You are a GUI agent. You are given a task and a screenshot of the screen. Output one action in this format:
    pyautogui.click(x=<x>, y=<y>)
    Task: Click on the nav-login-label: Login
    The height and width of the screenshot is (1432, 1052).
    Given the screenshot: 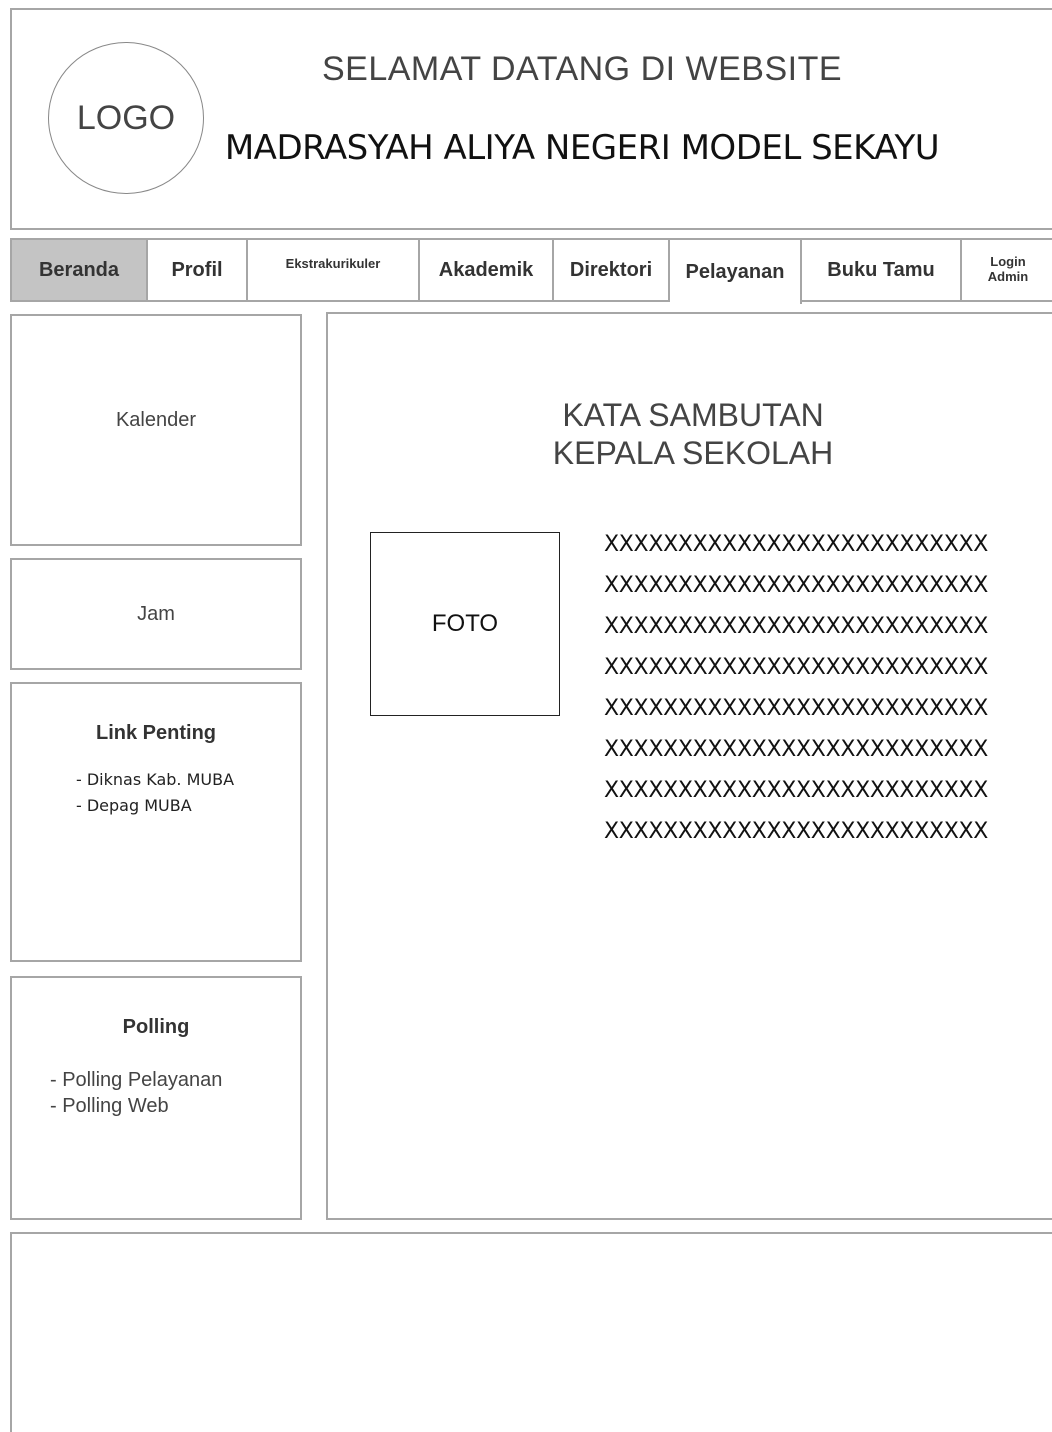 What is the action you would take?
    pyautogui.click(x=1008, y=262)
    